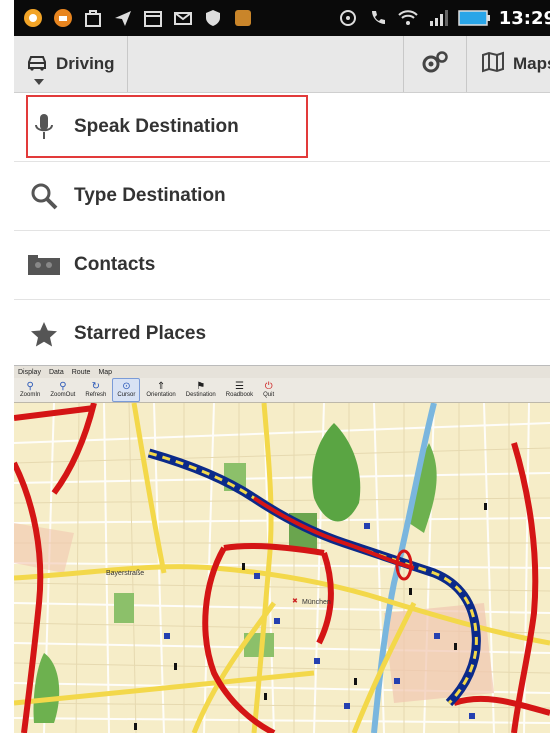 The height and width of the screenshot is (733, 550). What do you see at coordinates (474, 18) in the screenshot?
I see `battery-icon` at bounding box center [474, 18].